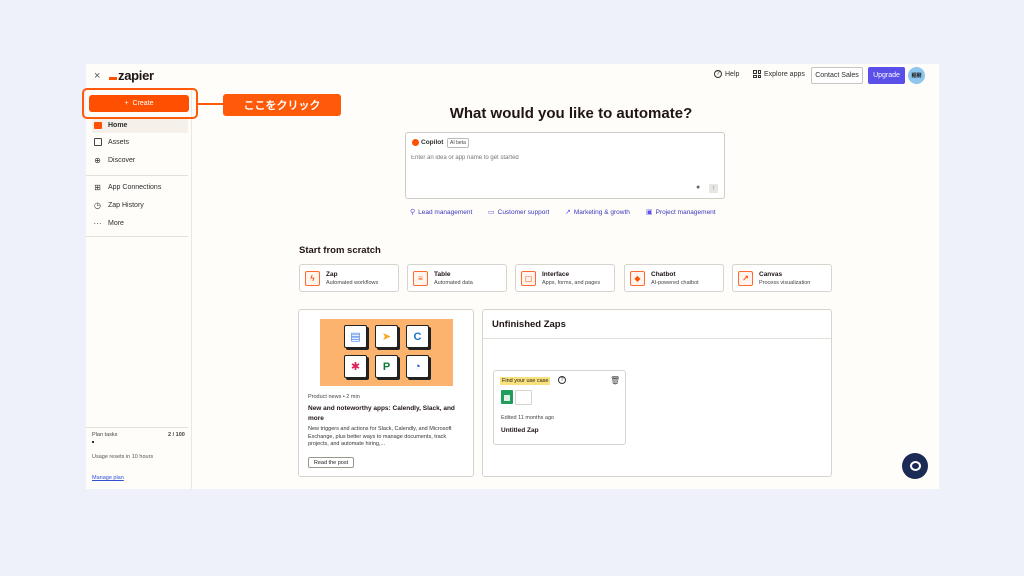 Image resolution: width=1024 pixels, height=576 pixels. What do you see at coordinates (699, 188) in the screenshot?
I see `microphone-icon: ●` at bounding box center [699, 188].